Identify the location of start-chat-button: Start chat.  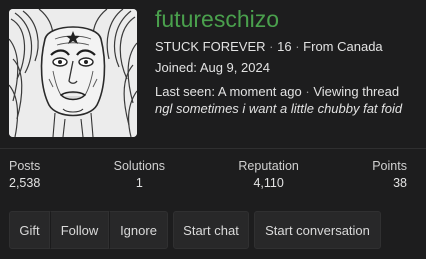
(211, 230).